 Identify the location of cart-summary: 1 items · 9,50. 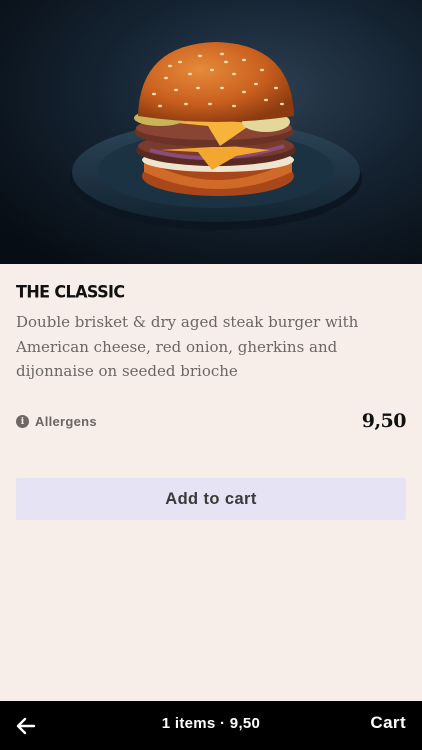
(211, 723).